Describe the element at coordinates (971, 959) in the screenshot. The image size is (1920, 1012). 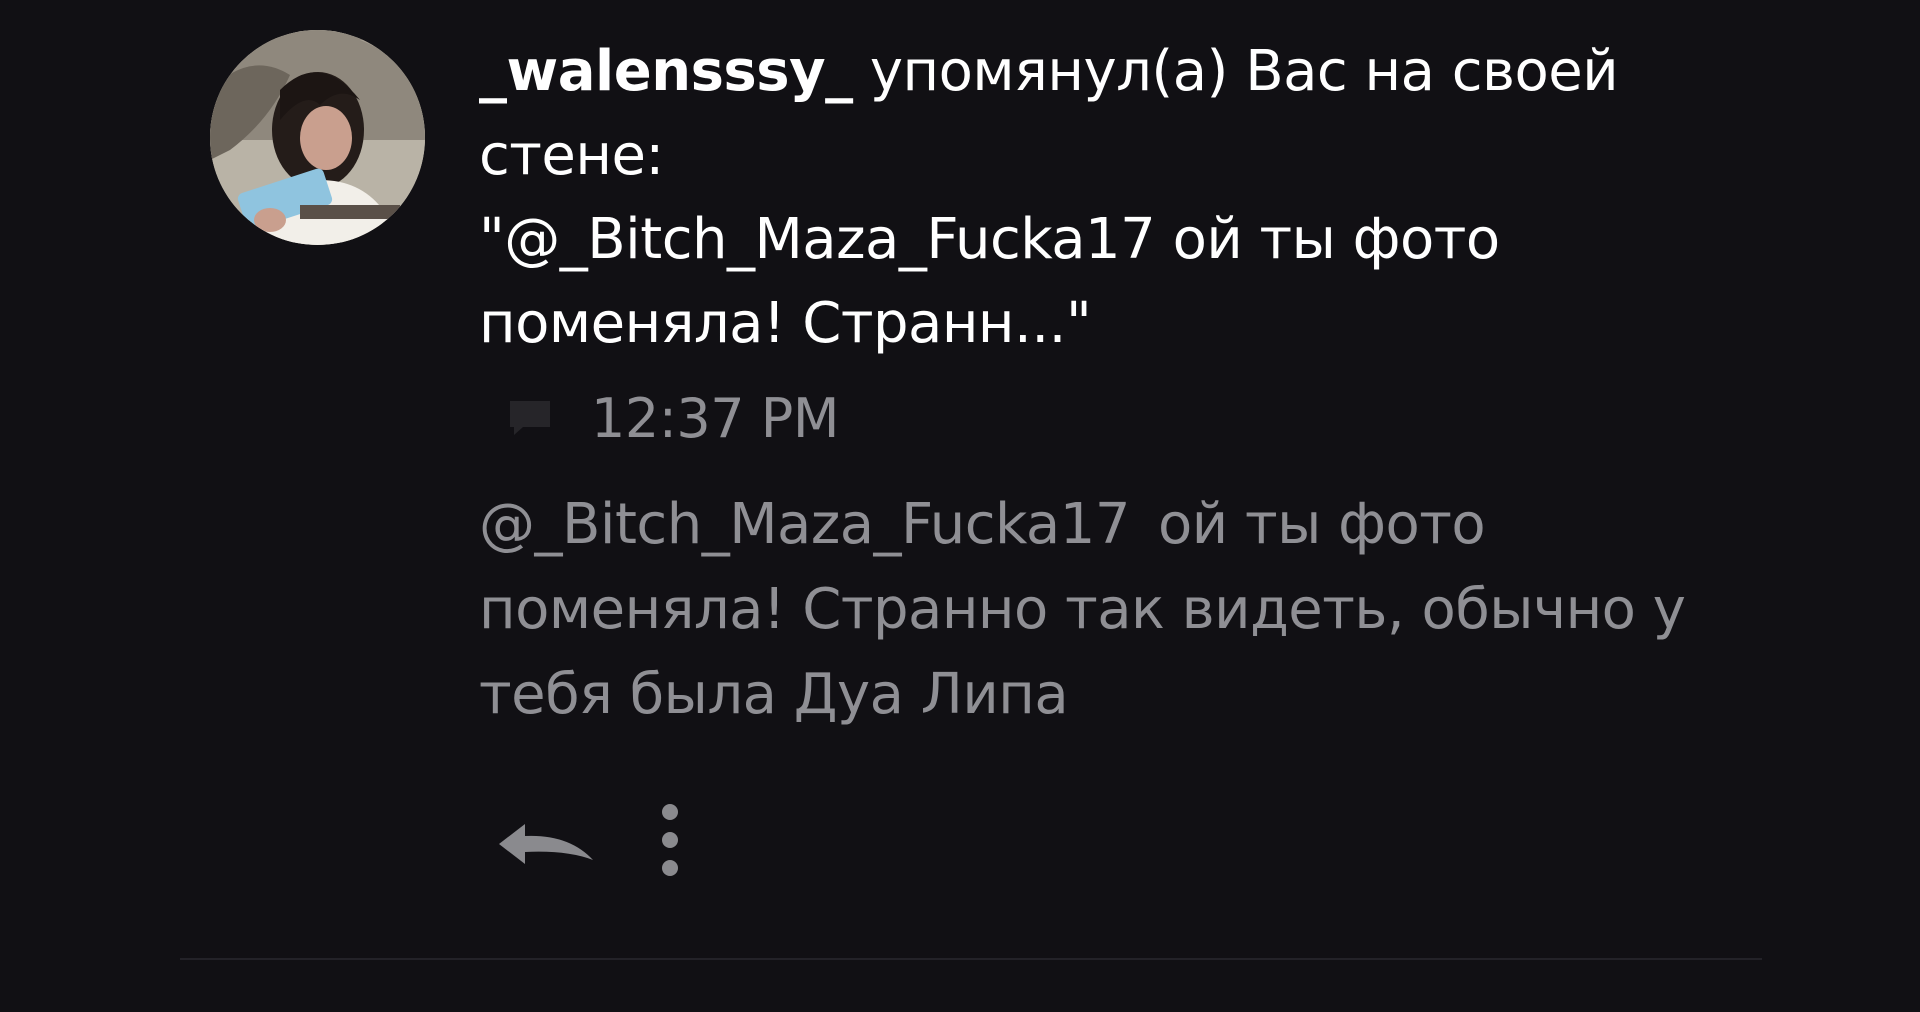
I see `divider` at that location.